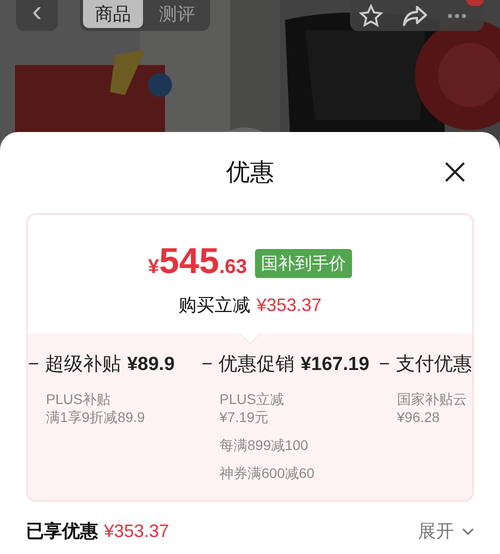 The image size is (500, 554). Describe the element at coordinates (79, 399) in the screenshot. I see `detail-title: PLUS补贴` at that location.